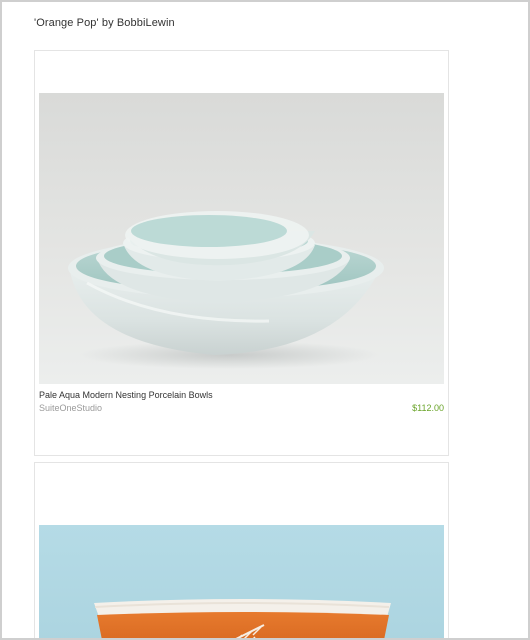 Image resolution: width=530 pixels, height=640 pixels. Describe the element at coordinates (428, 408) in the screenshot. I see `listing-price: $112.00` at that location.